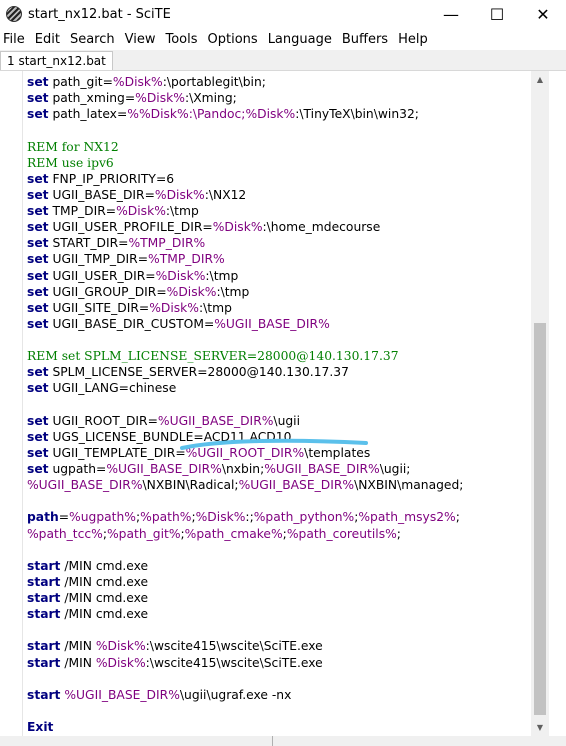  What do you see at coordinates (186, 259) in the screenshot?
I see `variable-token: %TMP_DIR%` at bounding box center [186, 259].